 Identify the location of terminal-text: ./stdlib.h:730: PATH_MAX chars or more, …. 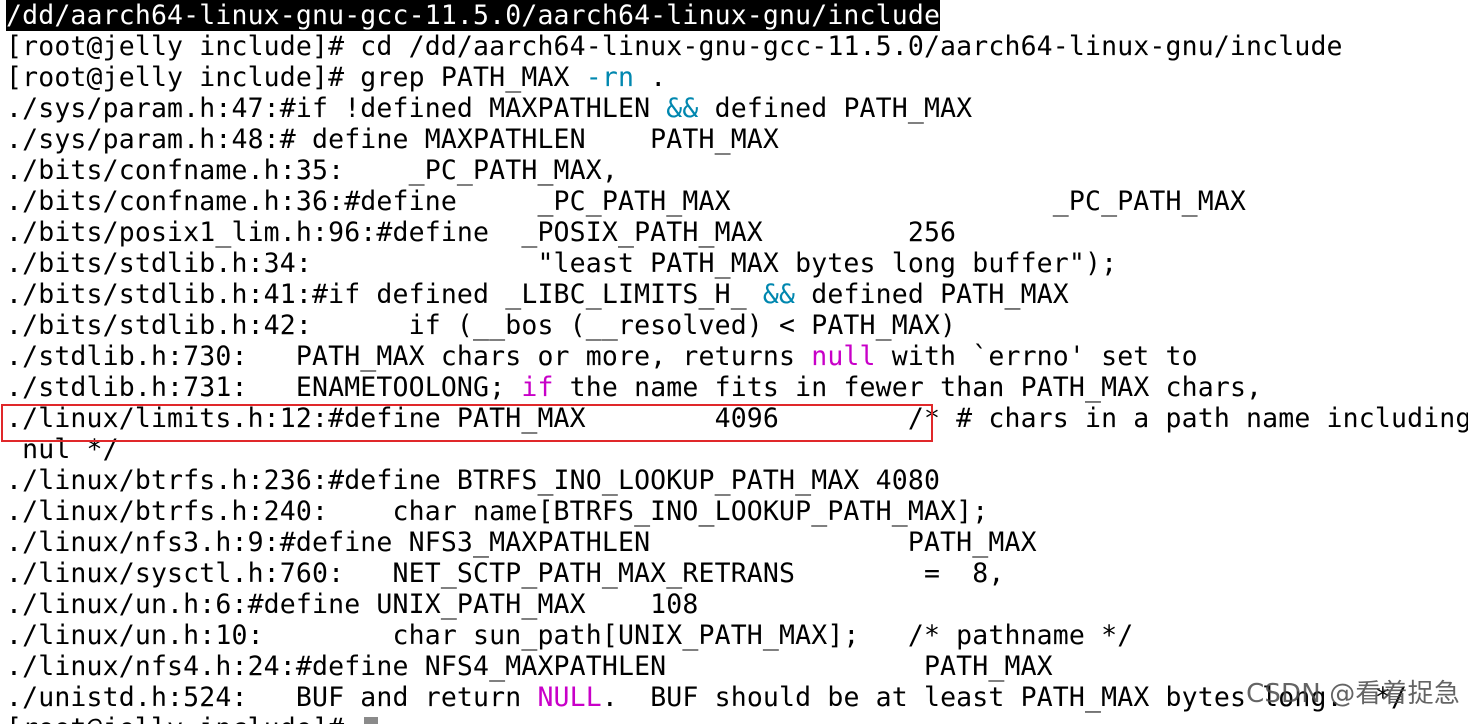
(409, 356).